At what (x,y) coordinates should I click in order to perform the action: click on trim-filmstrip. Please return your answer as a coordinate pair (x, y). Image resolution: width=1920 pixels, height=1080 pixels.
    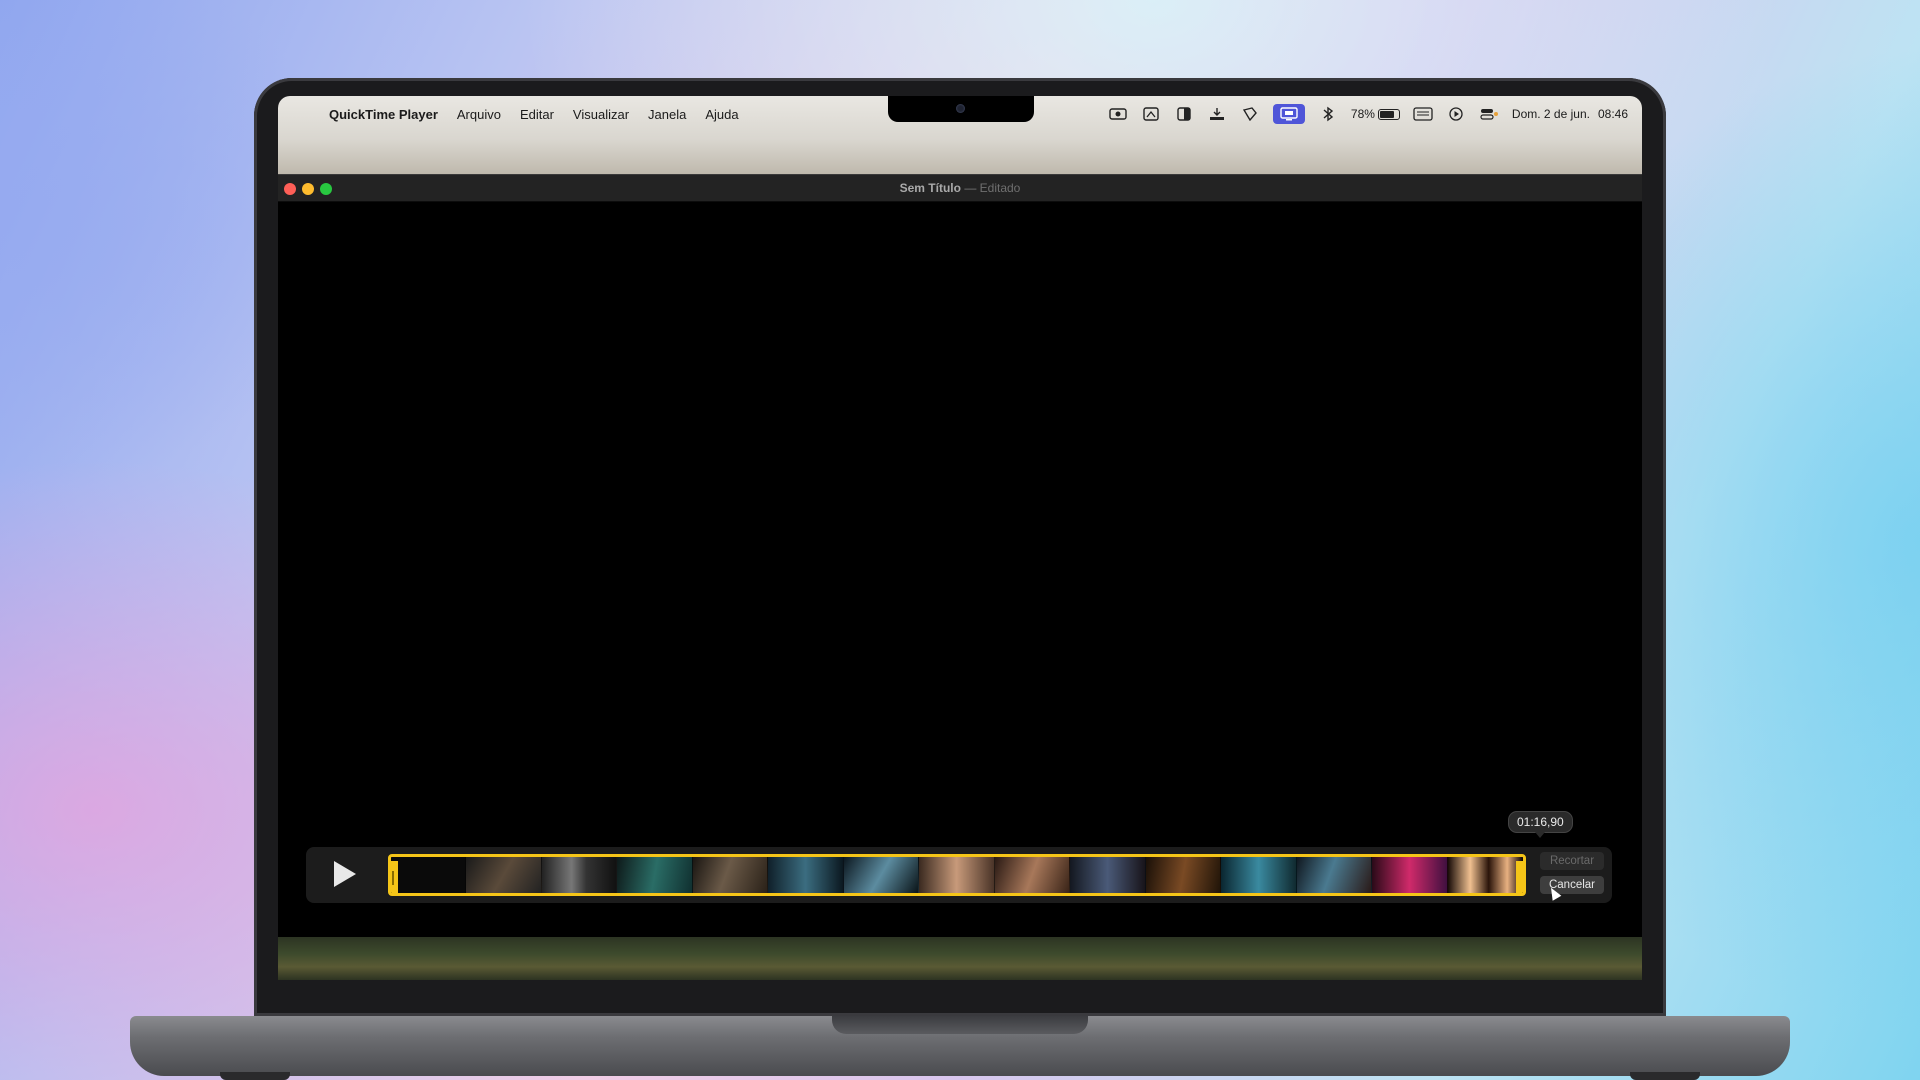
    Looking at the image, I should click on (957, 875).